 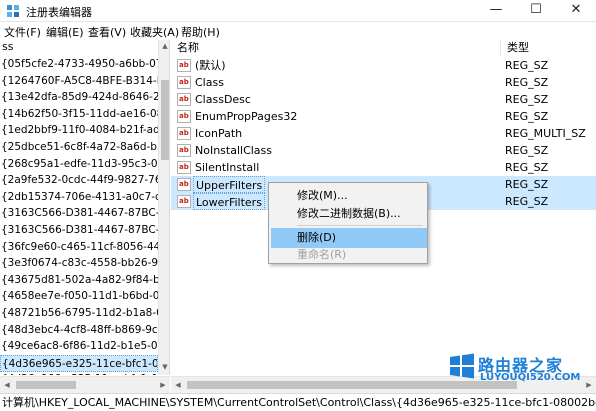 What do you see at coordinates (545, 133) in the screenshot?
I see `value-type: REG_MULTI_SZ` at bounding box center [545, 133].